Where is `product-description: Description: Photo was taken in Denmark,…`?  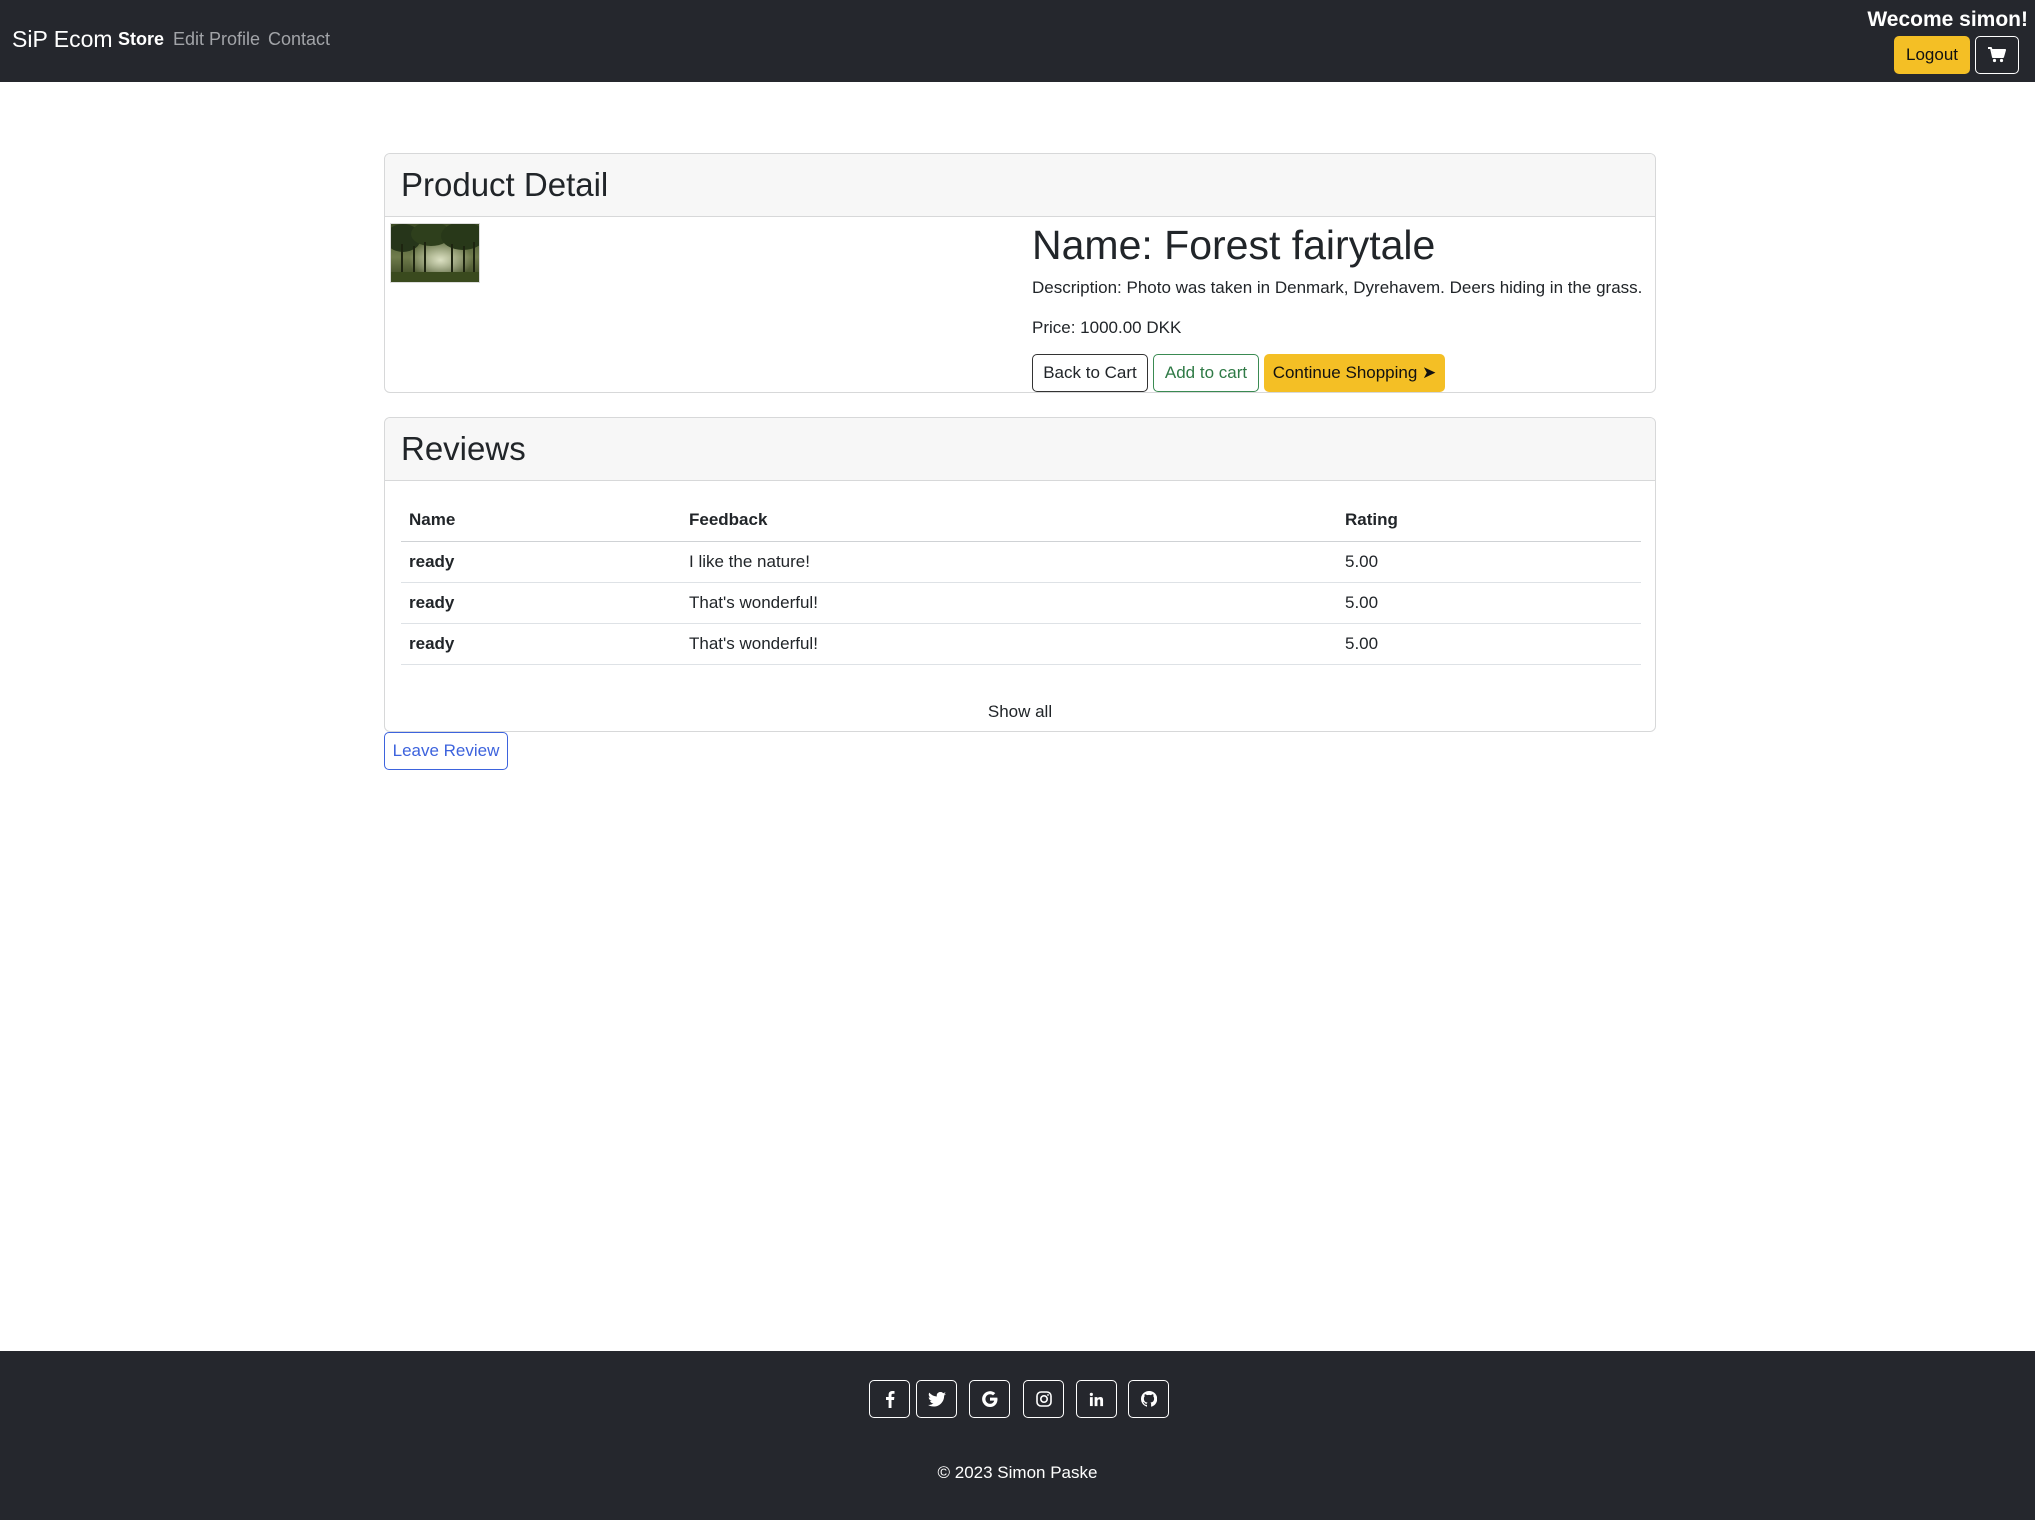
product-description: Description: Photo was taken in Denmark,… is located at coordinates (1337, 287).